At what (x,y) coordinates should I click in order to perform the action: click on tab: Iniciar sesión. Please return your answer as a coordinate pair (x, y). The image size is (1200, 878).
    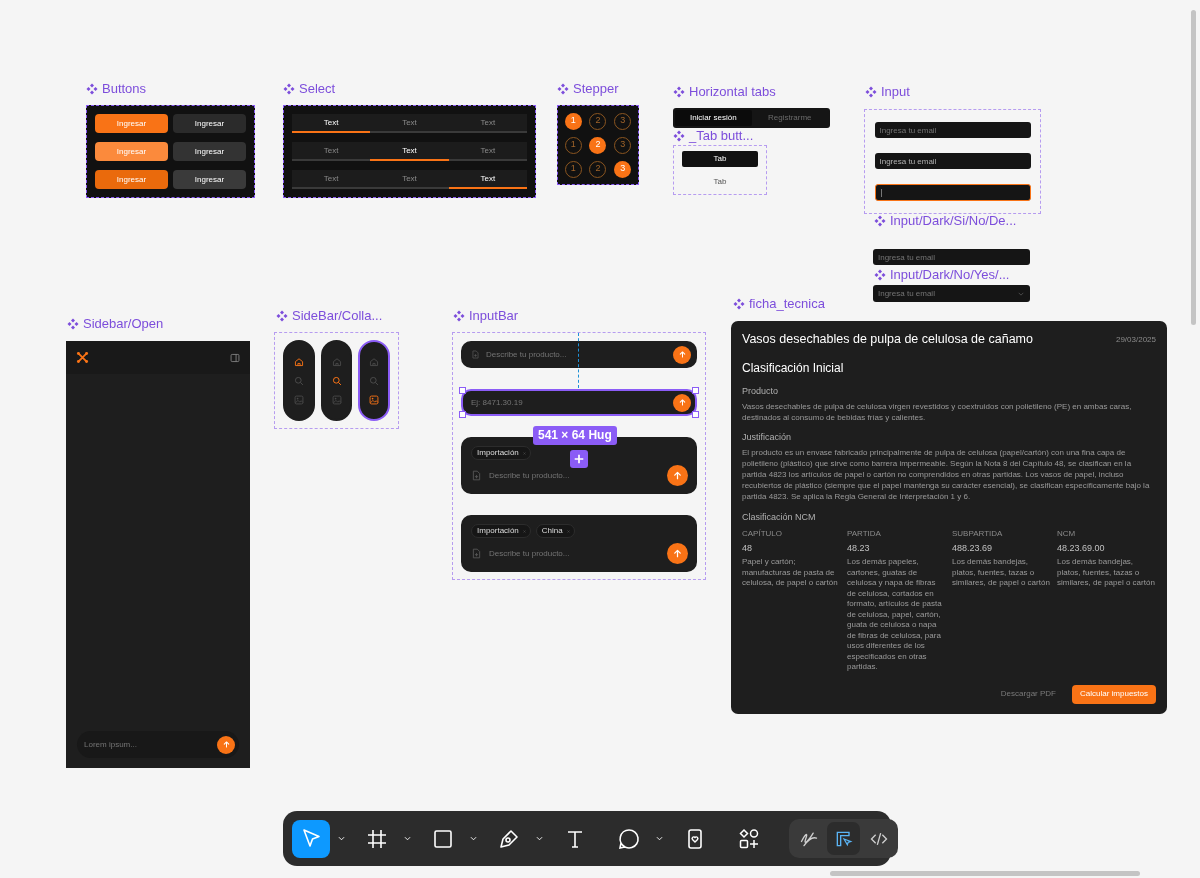
    Looking at the image, I should click on (713, 118).